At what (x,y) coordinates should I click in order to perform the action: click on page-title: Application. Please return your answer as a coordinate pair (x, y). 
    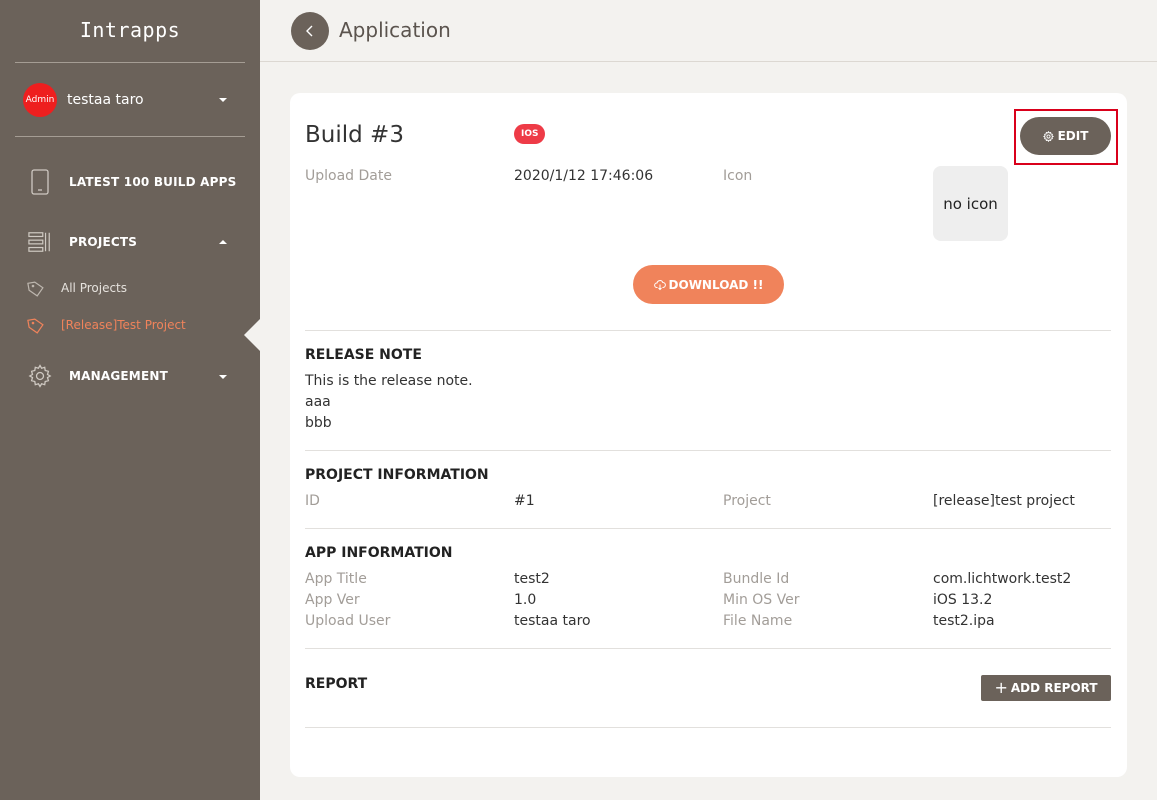
    Looking at the image, I should click on (395, 30).